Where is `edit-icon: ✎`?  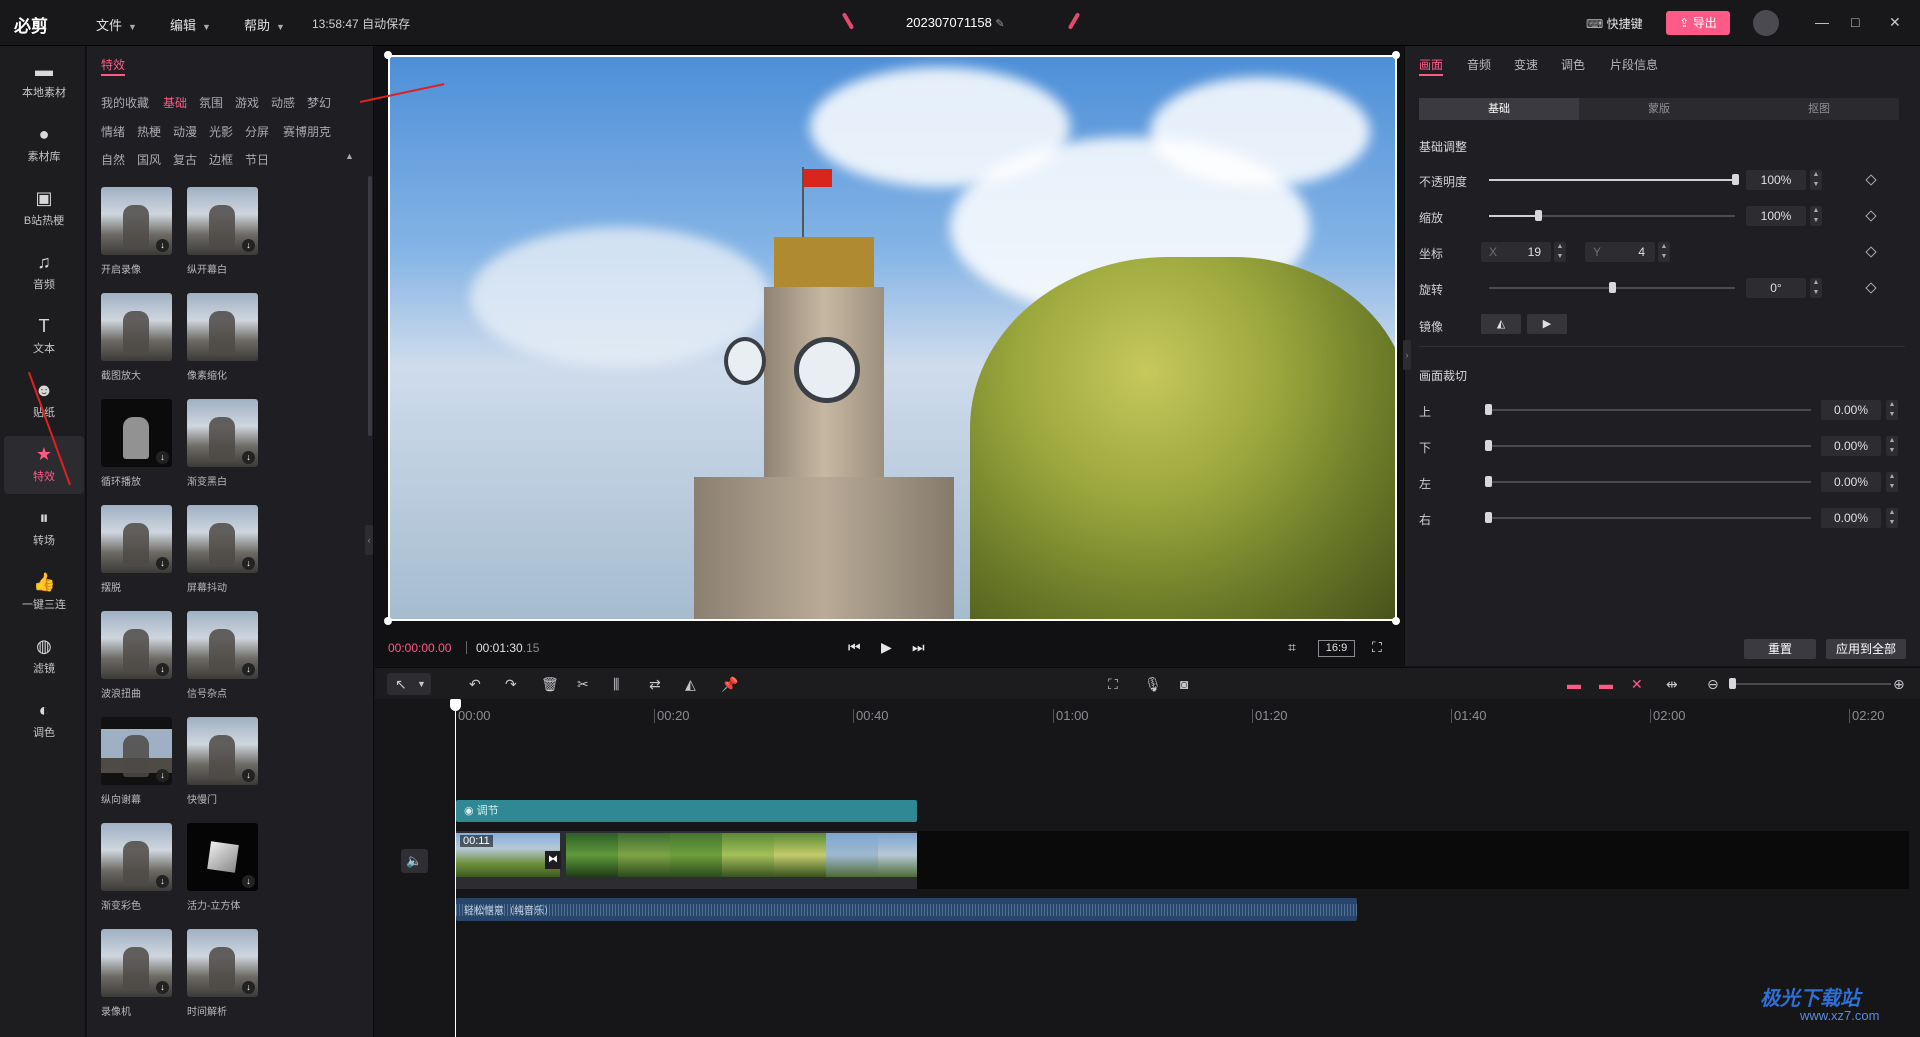 edit-icon: ✎ is located at coordinates (999, 24).